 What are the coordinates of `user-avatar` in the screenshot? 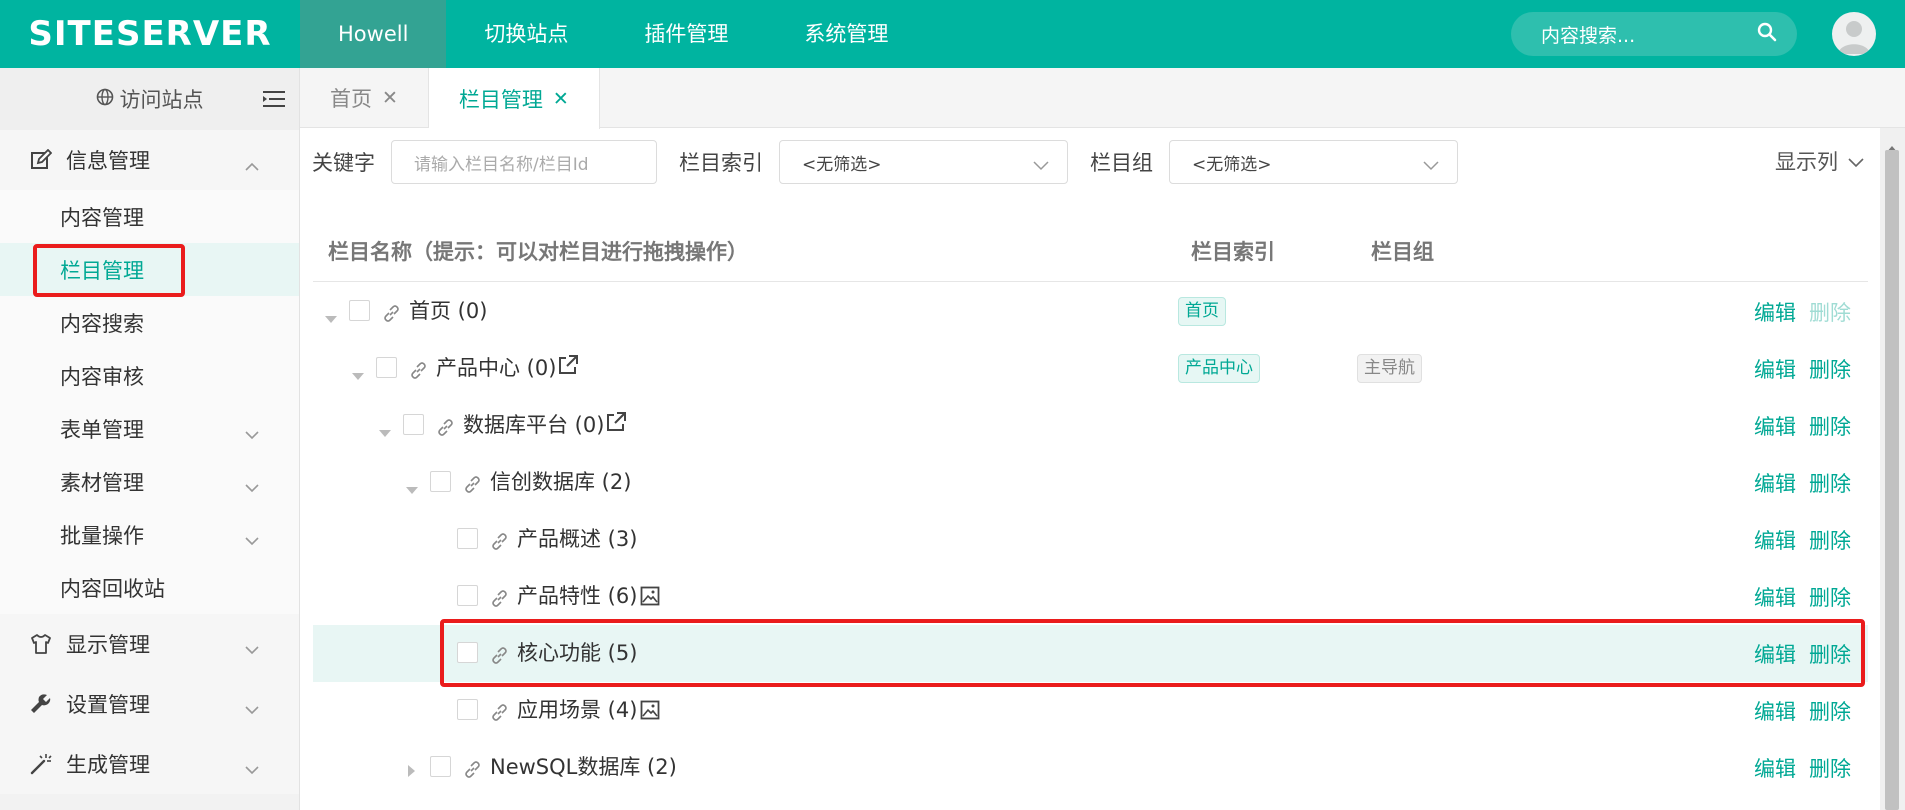 It's located at (1854, 34).